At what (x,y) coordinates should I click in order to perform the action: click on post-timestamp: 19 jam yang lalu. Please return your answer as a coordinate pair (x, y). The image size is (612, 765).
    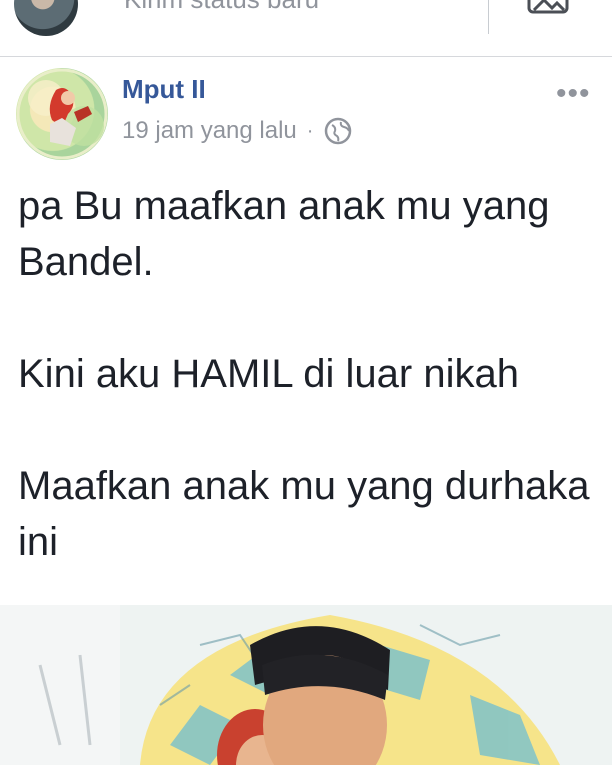
    Looking at the image, I should click on (209, 131).